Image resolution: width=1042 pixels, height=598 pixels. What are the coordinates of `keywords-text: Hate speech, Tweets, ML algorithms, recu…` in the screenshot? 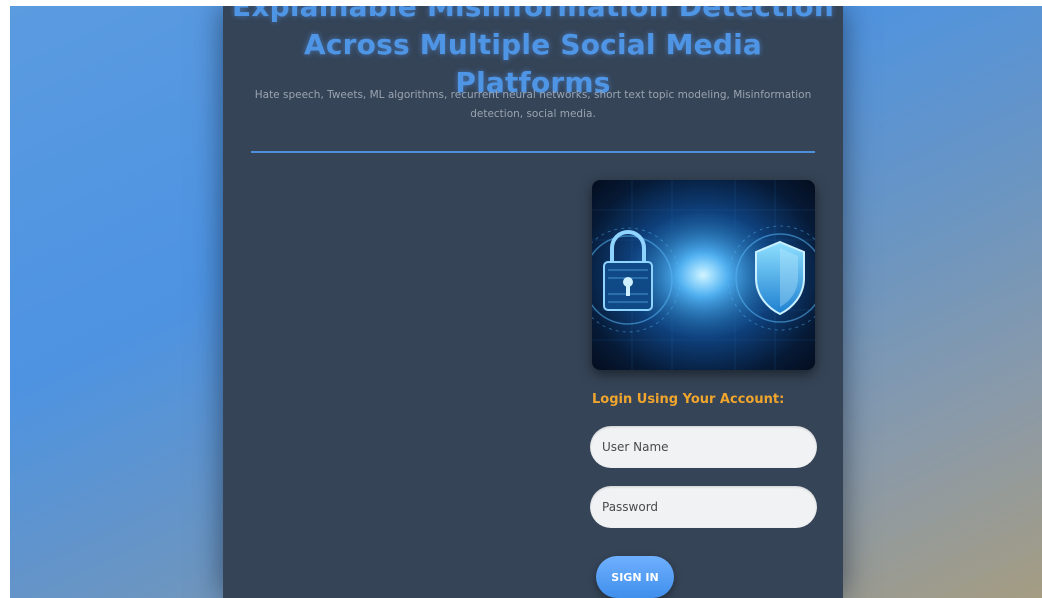 It's located at (533, 104).